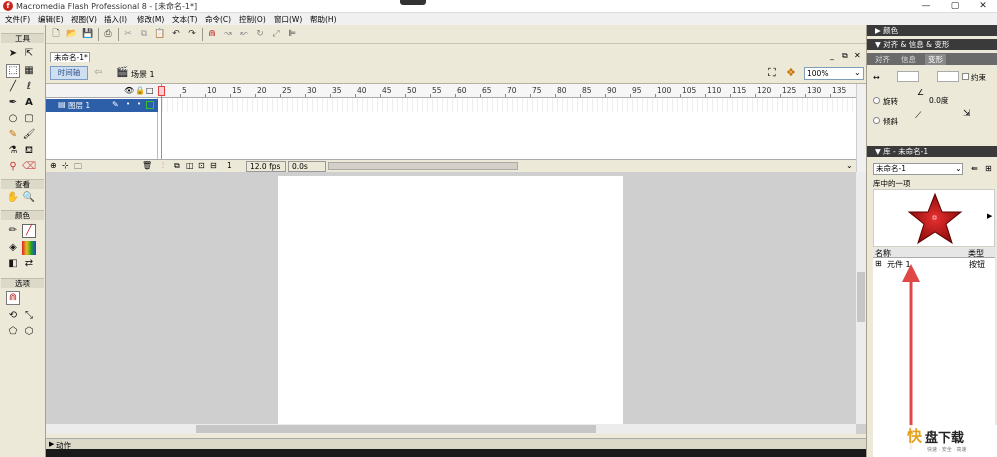 The height and width of the screenshot is (457, 997). I want to click on swap-colors-icon: ⇄, so click(29, 264).